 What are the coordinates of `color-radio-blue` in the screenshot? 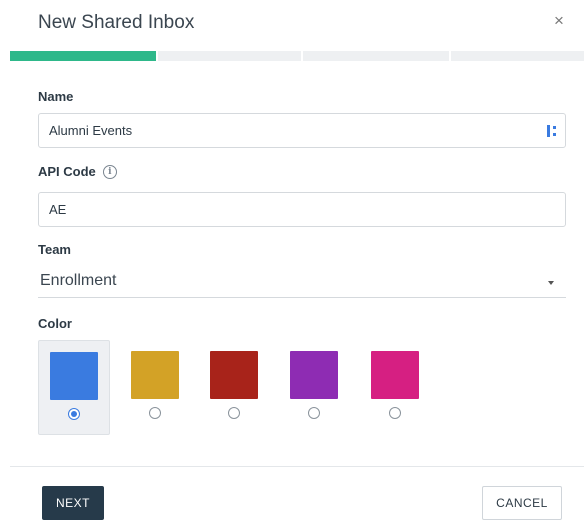 It's located at (74, 414).